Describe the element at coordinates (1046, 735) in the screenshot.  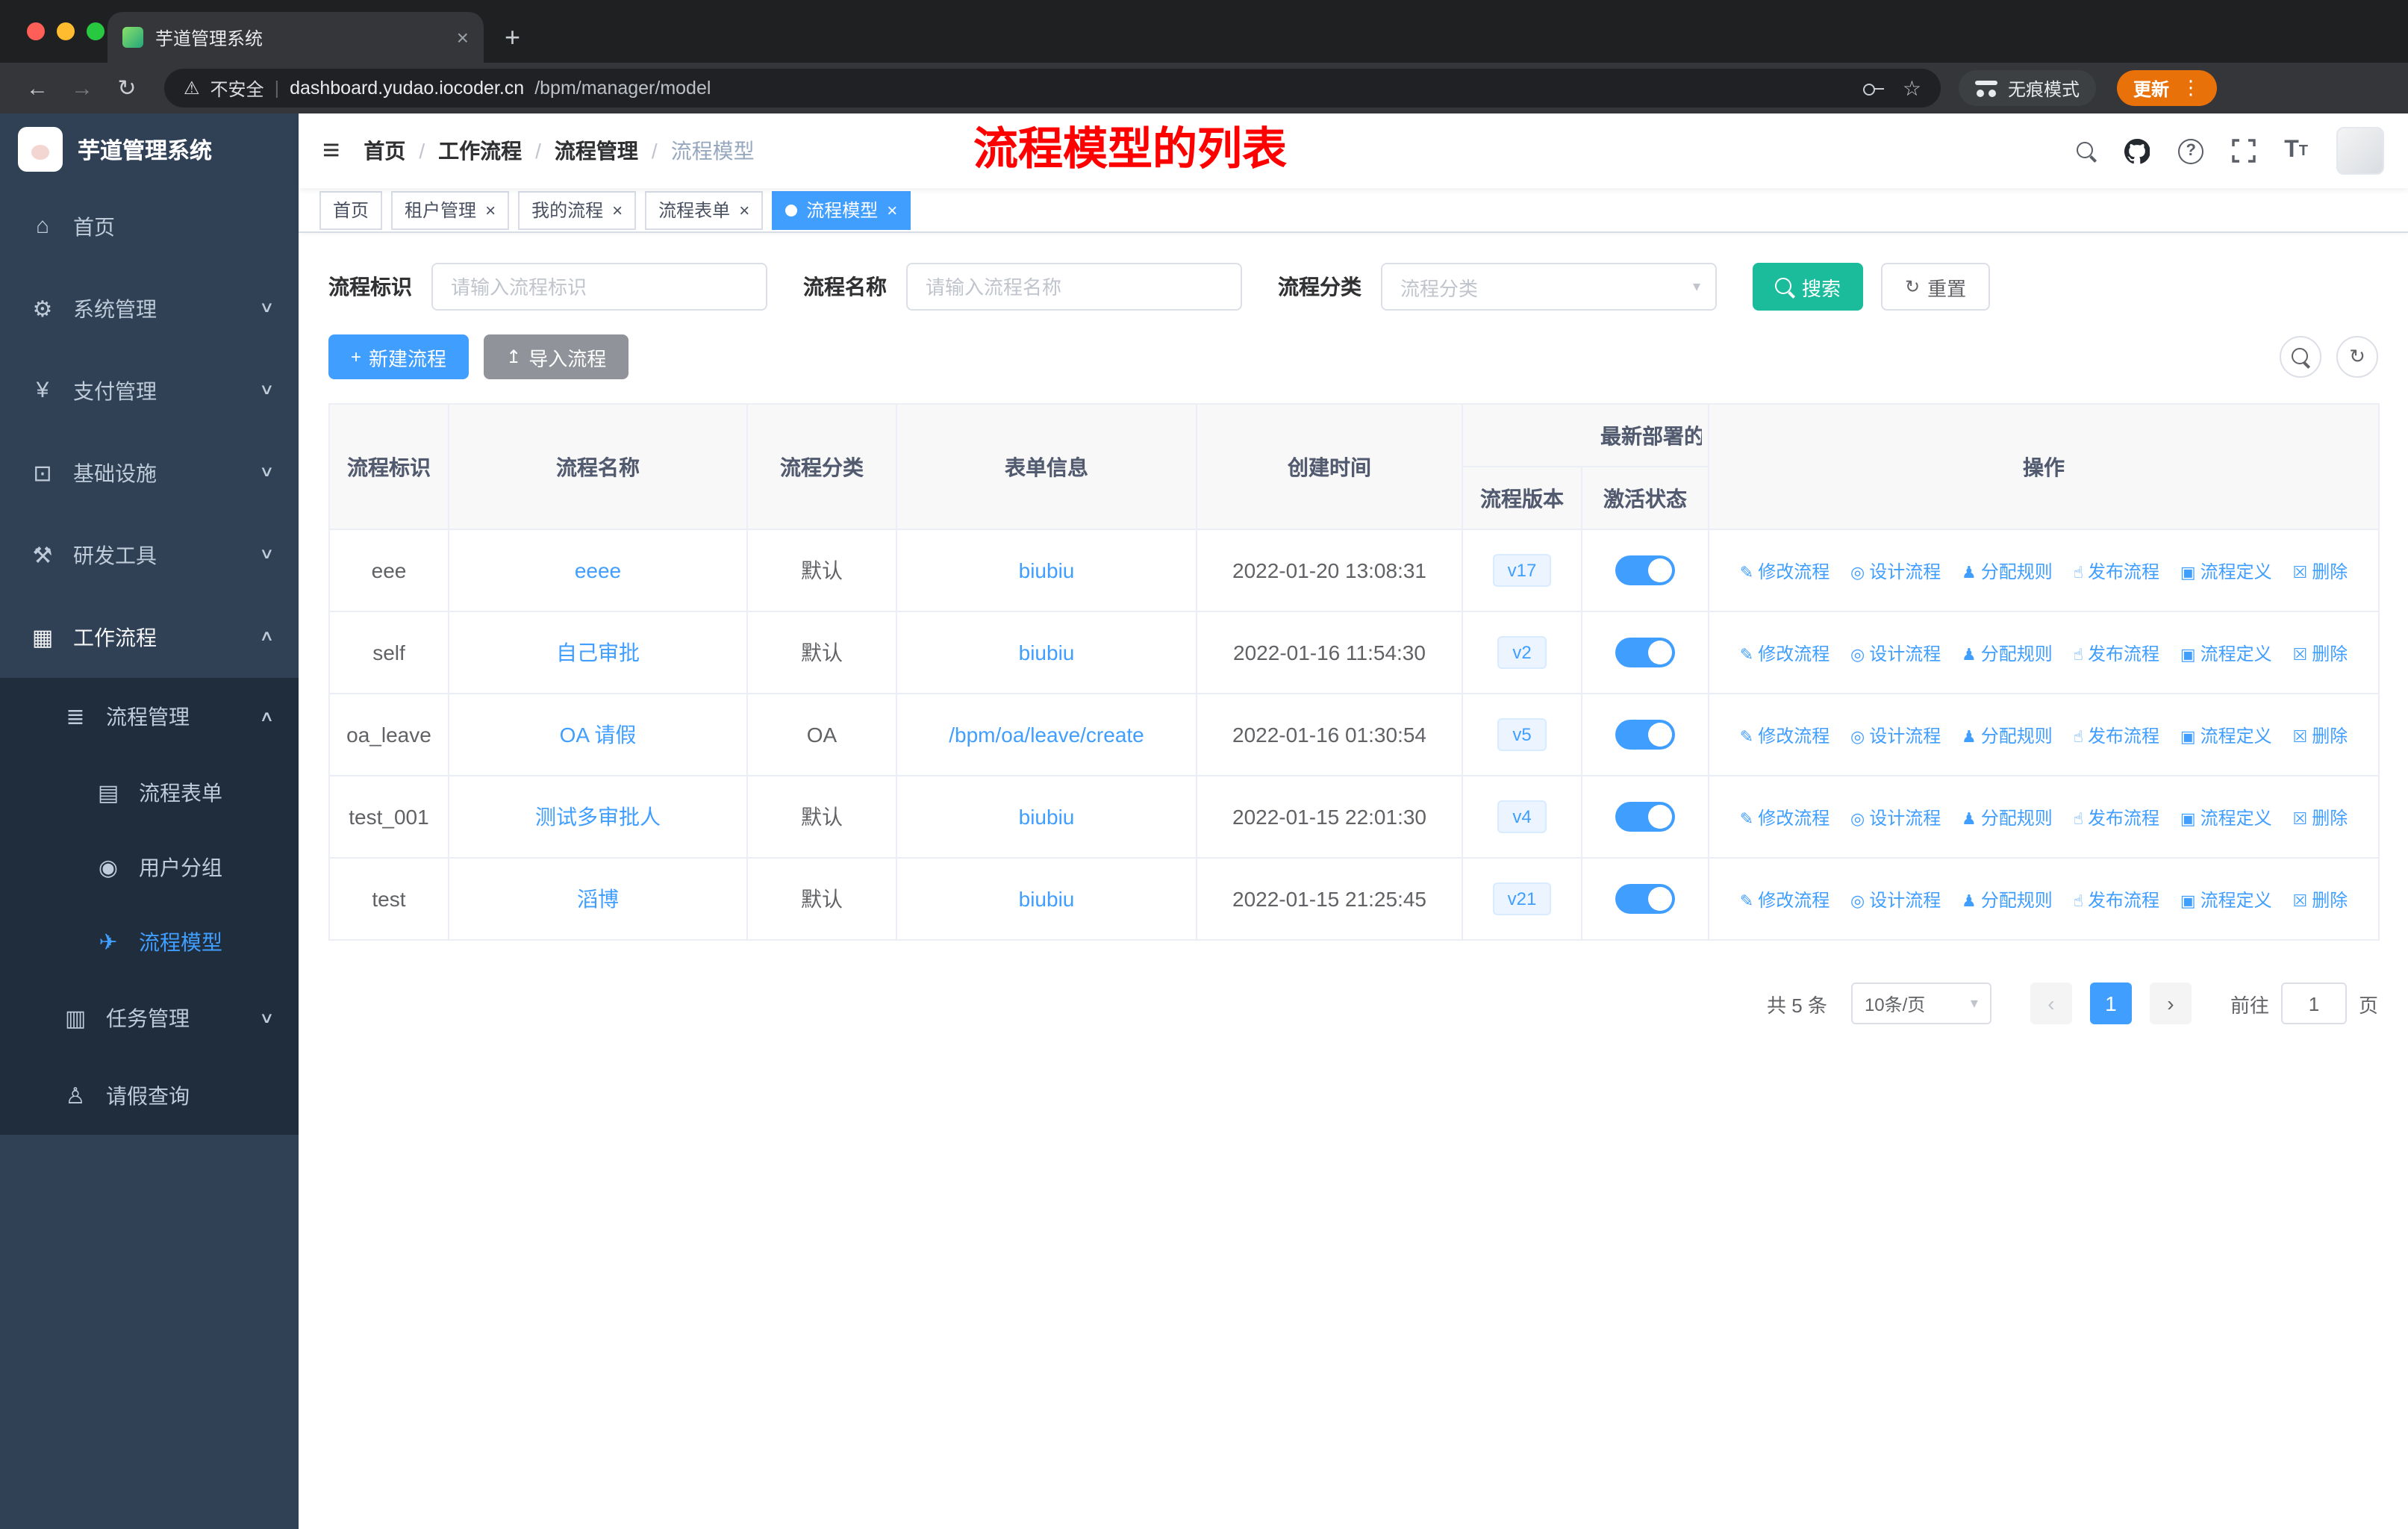
I see `form-link: /bpm/oa/leave/create` at that location.